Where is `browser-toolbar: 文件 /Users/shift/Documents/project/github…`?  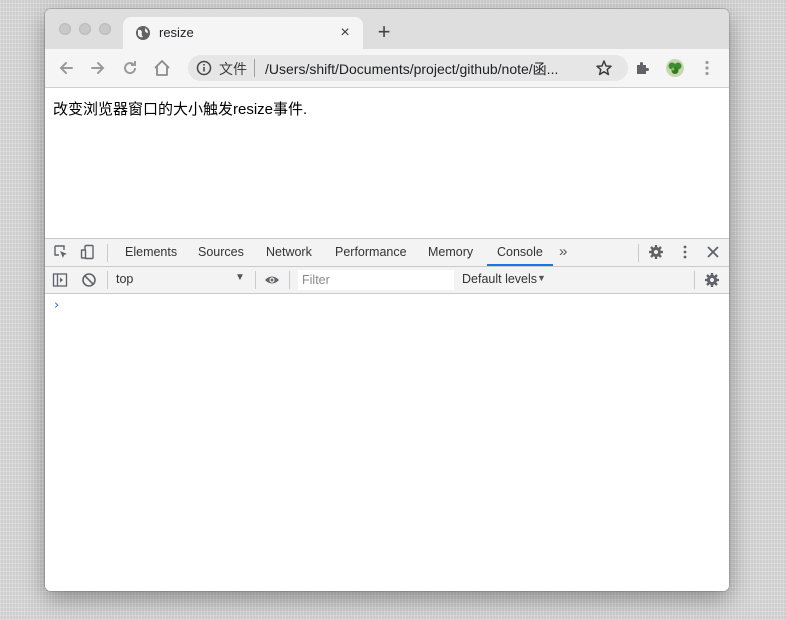
browser-toolbar: 文件 /Users/shift/Documents/project/github… is located at coordinates (387, 68).